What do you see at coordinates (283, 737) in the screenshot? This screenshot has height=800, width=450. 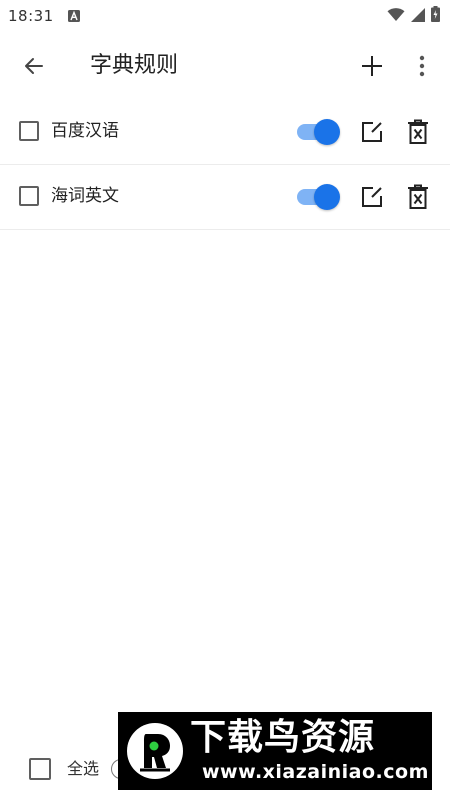 I see `watermark-title: 下载鸟资源` at bounding box center [283, 737].